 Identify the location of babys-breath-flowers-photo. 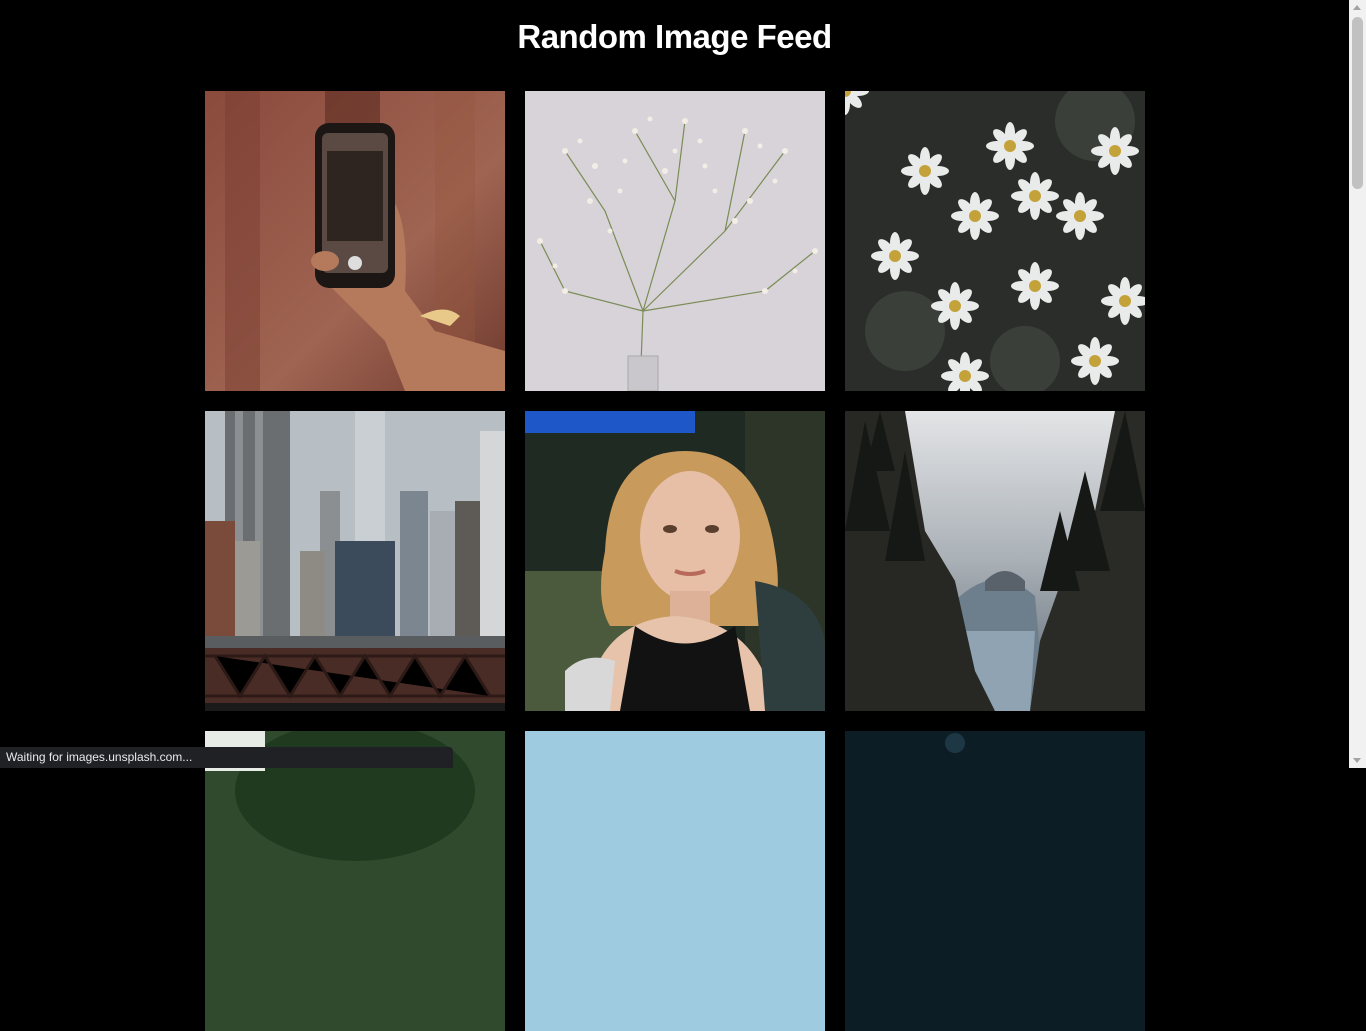
(675, 241).